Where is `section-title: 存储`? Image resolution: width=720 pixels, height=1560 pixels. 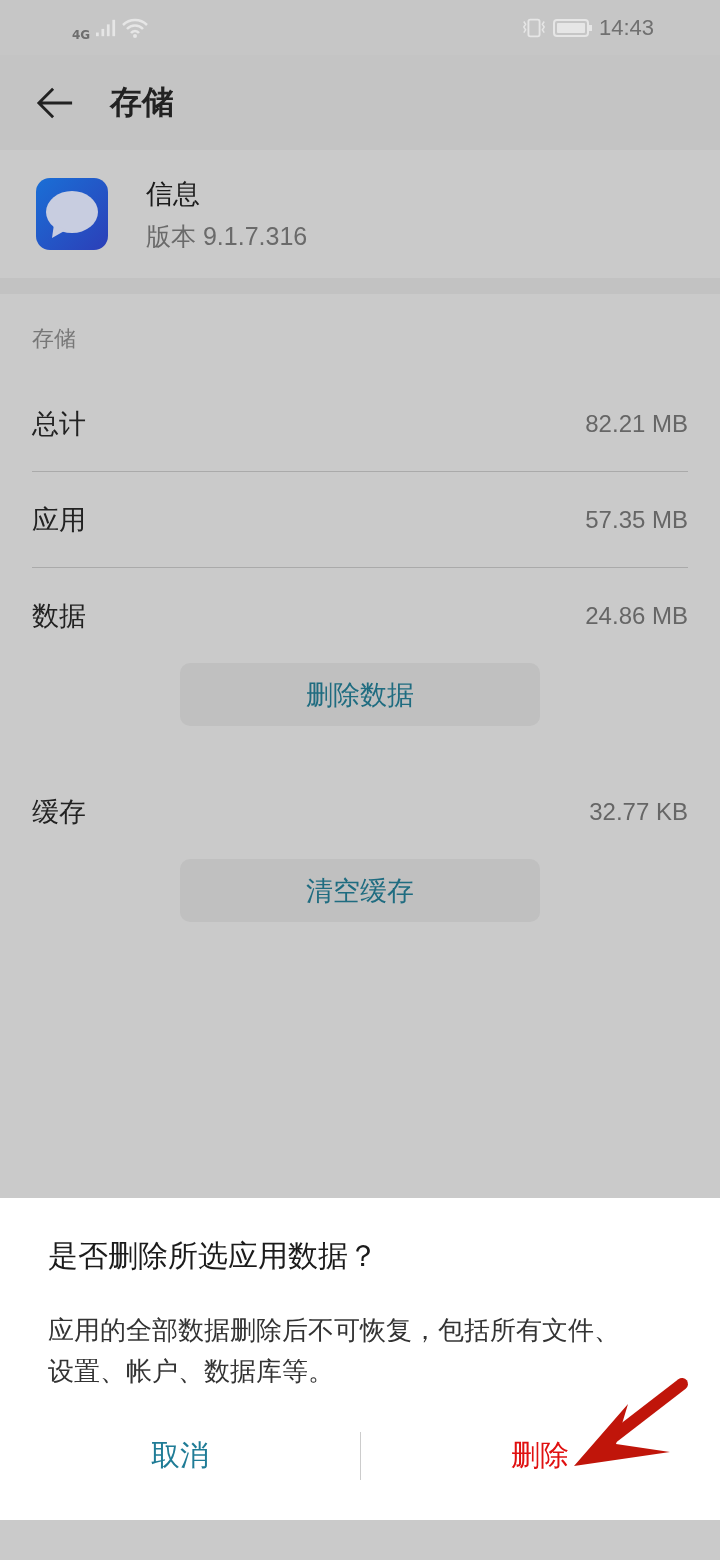
section-title: 存储 is located at coordinates (54, 339).